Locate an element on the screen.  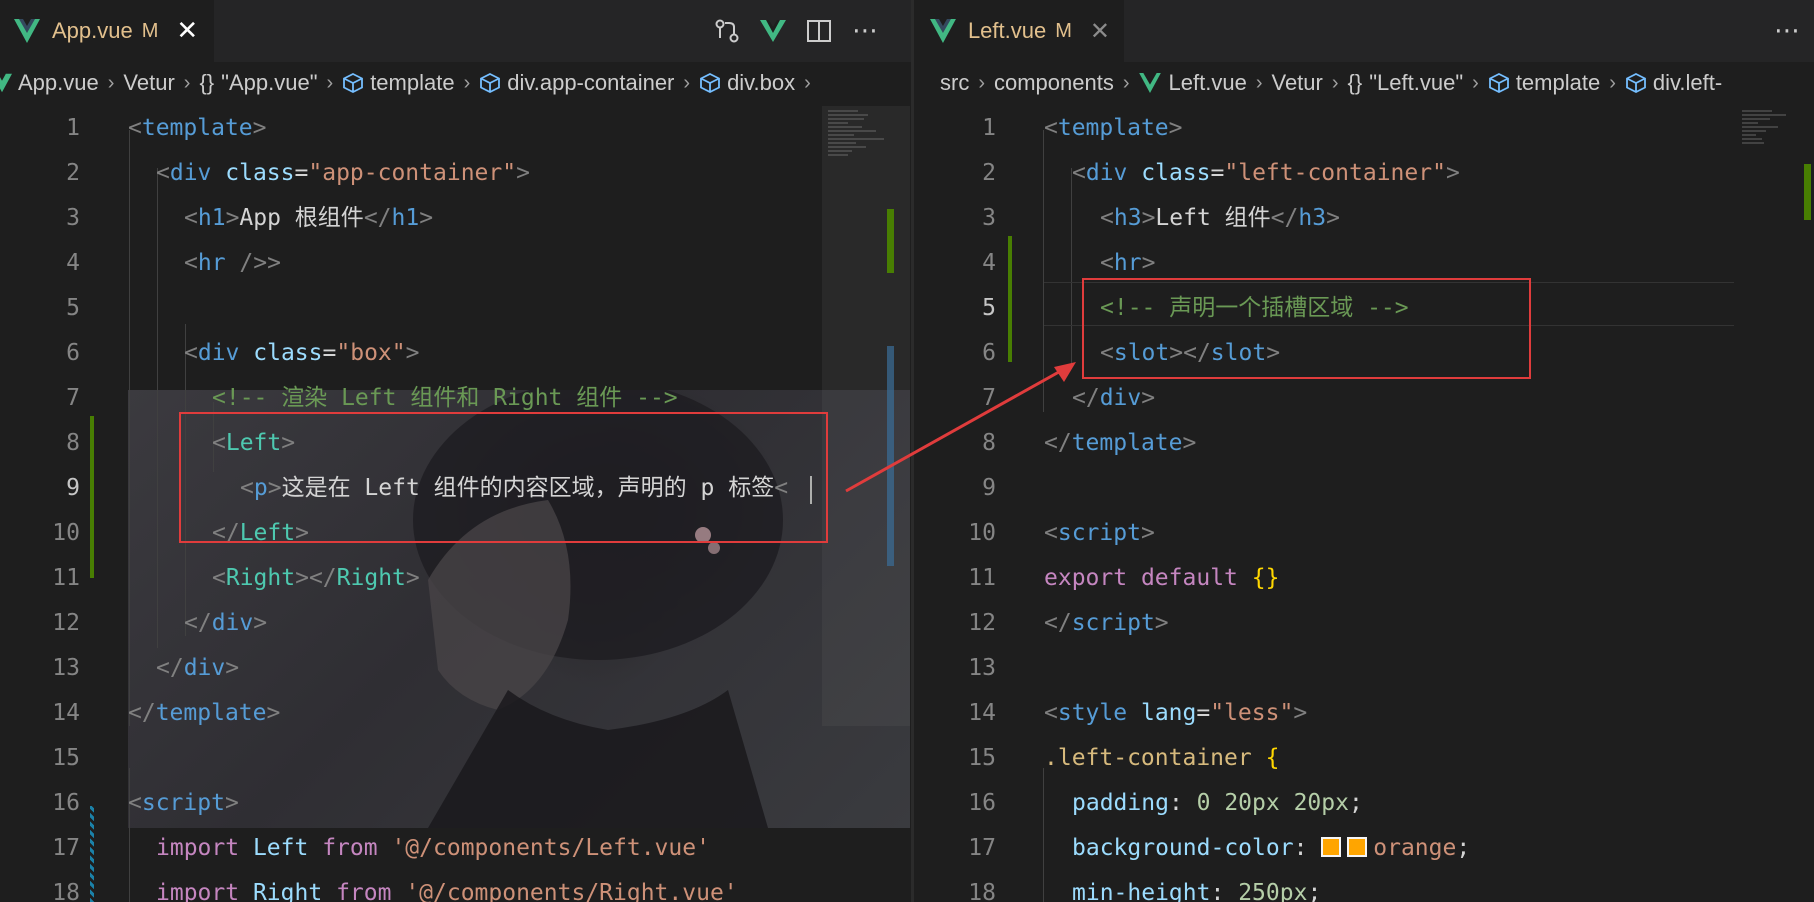
breadcrumb-item: div.left- is located at coordinates (1687, 83).